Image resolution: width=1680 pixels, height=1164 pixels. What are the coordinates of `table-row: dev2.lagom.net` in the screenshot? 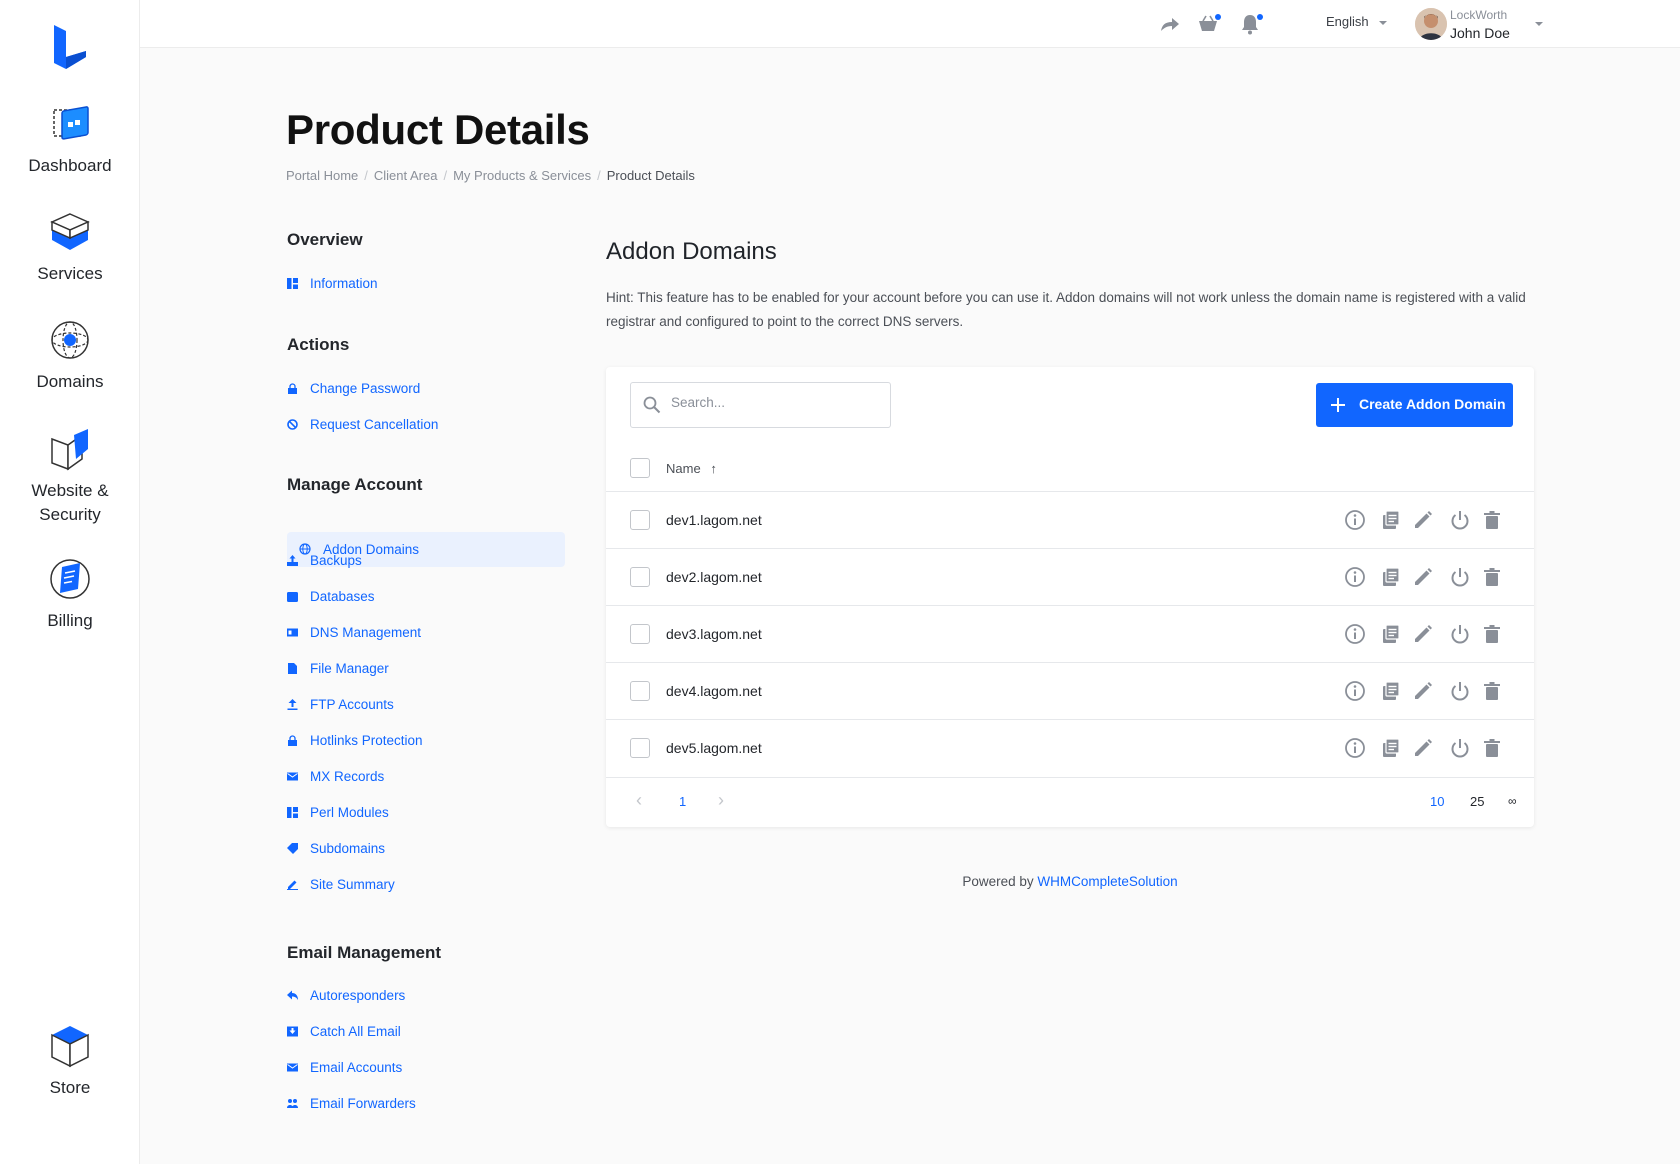 It's located at (1070, 576).